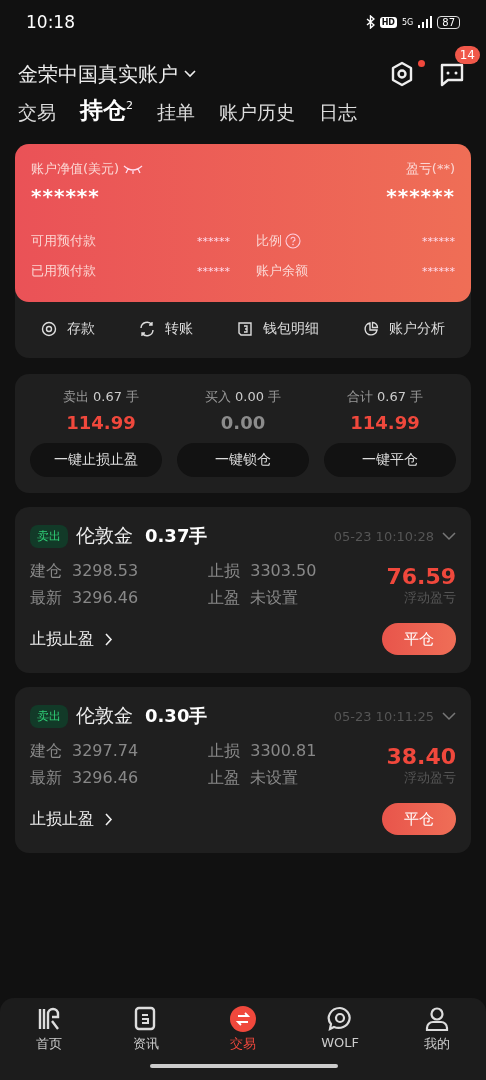 The height and width of the screenshot is (1080, 486). I want to click on equity-value: ******, so click(65, 196).